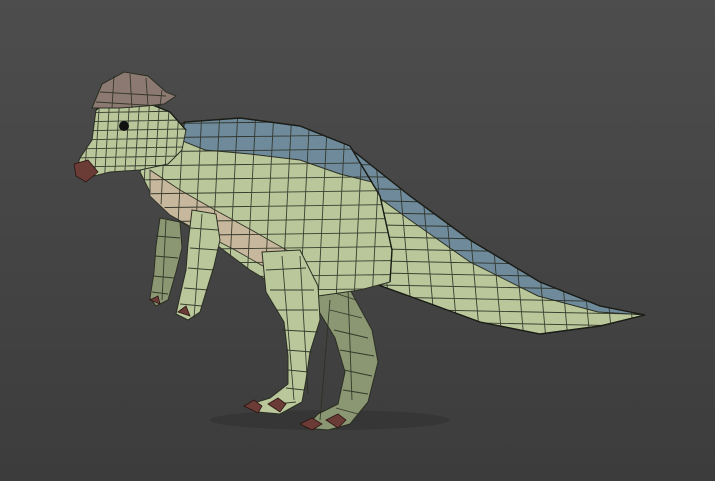 This screenshot has width=715, height=481. Describe the element at coordinates (124, 126) in the screenshot. I see `eye` at that location.